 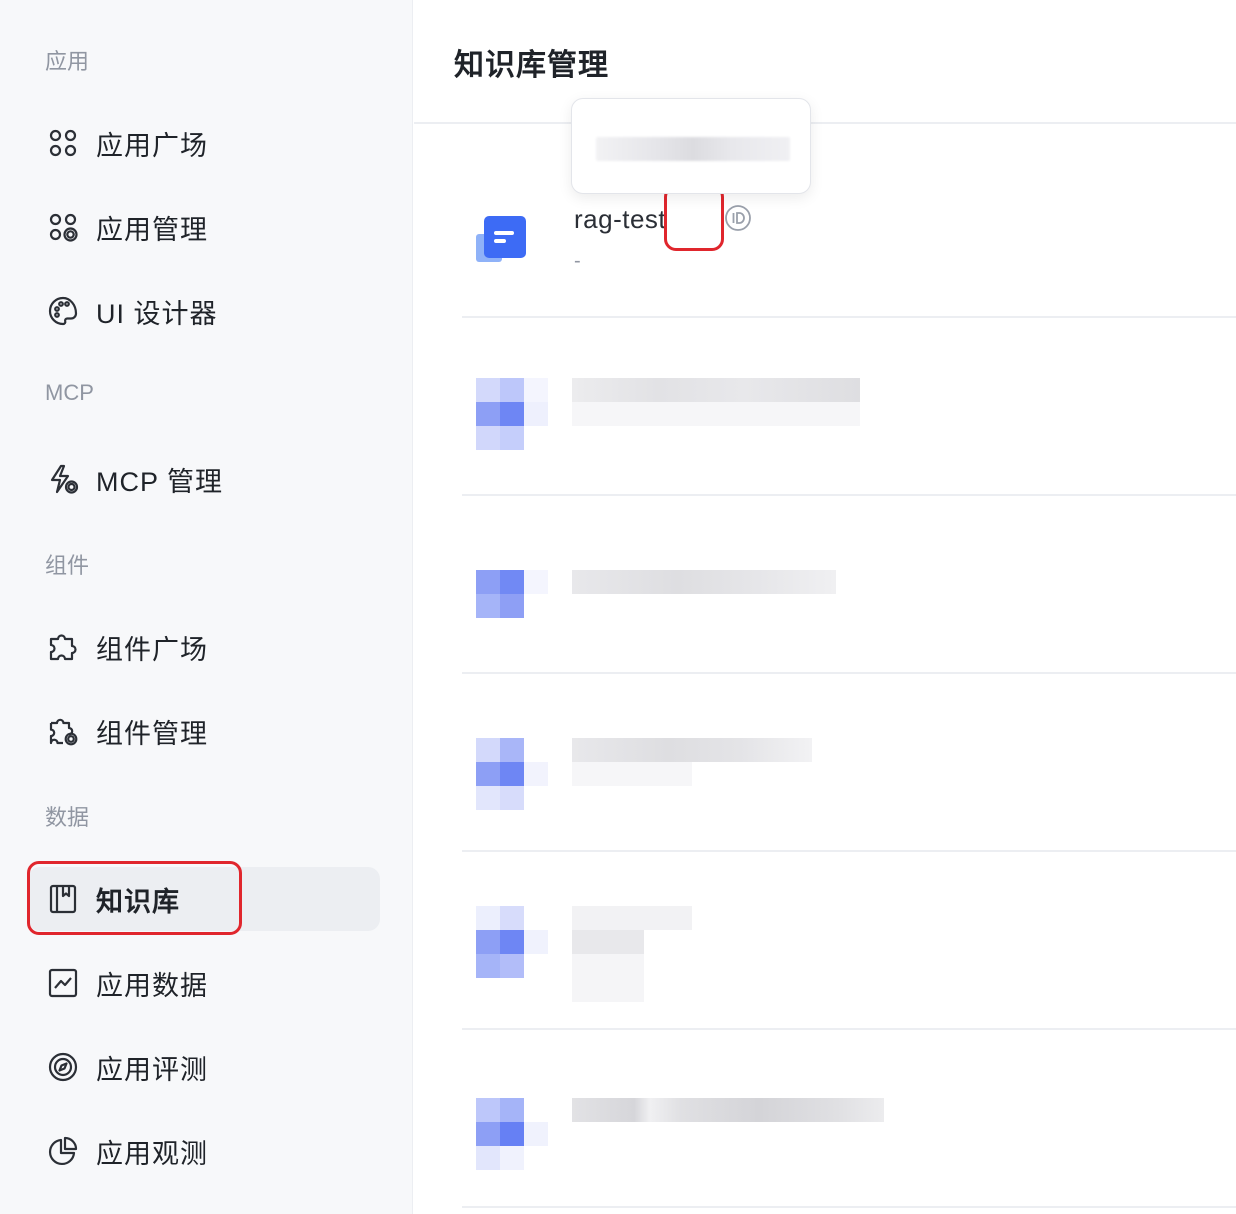 I want to click on sidebar-item-label: MCP 管理, so click(x=160, y=481).